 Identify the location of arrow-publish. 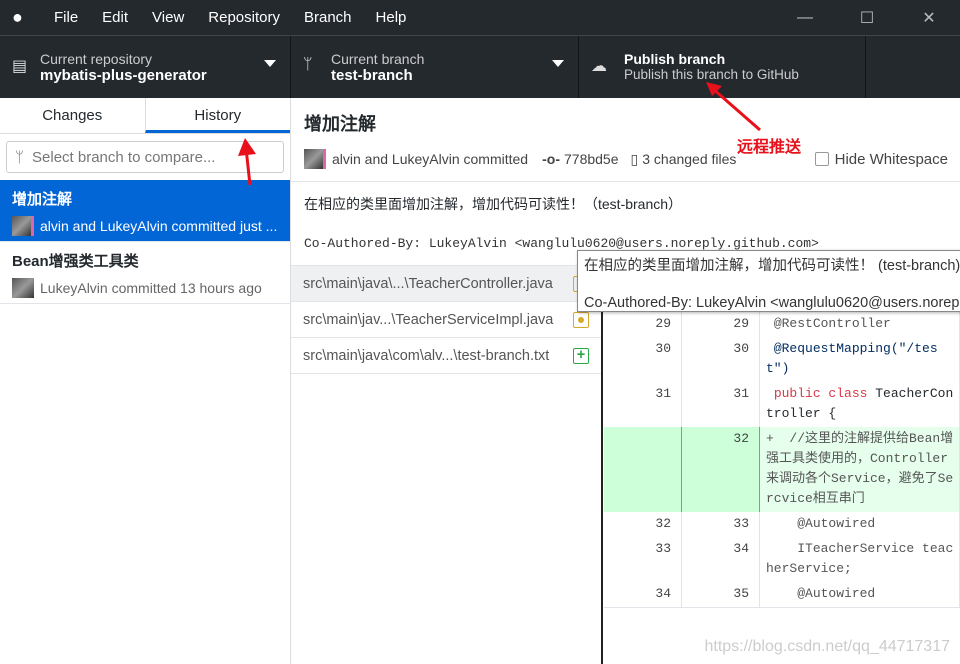
(736, 109).